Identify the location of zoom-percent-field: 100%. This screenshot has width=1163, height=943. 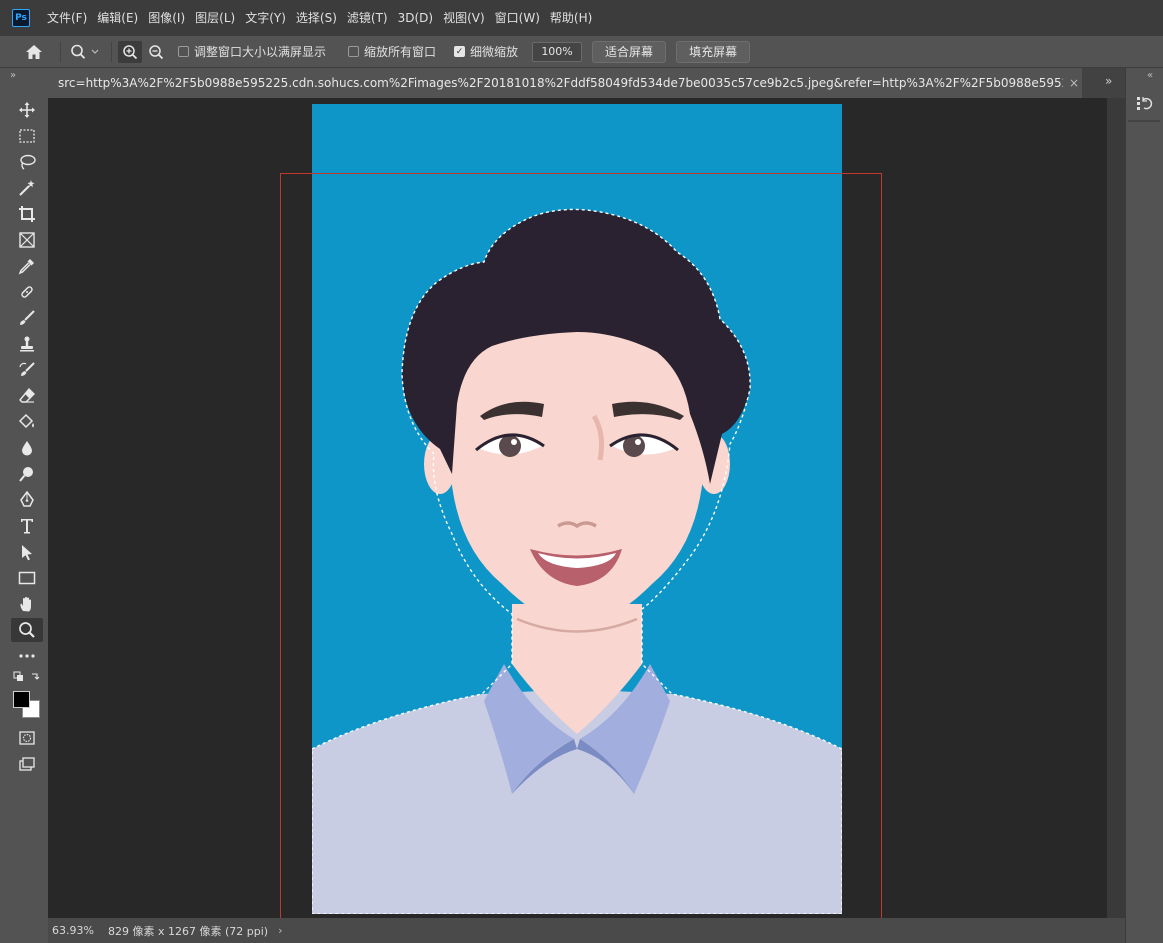
(557, 51).